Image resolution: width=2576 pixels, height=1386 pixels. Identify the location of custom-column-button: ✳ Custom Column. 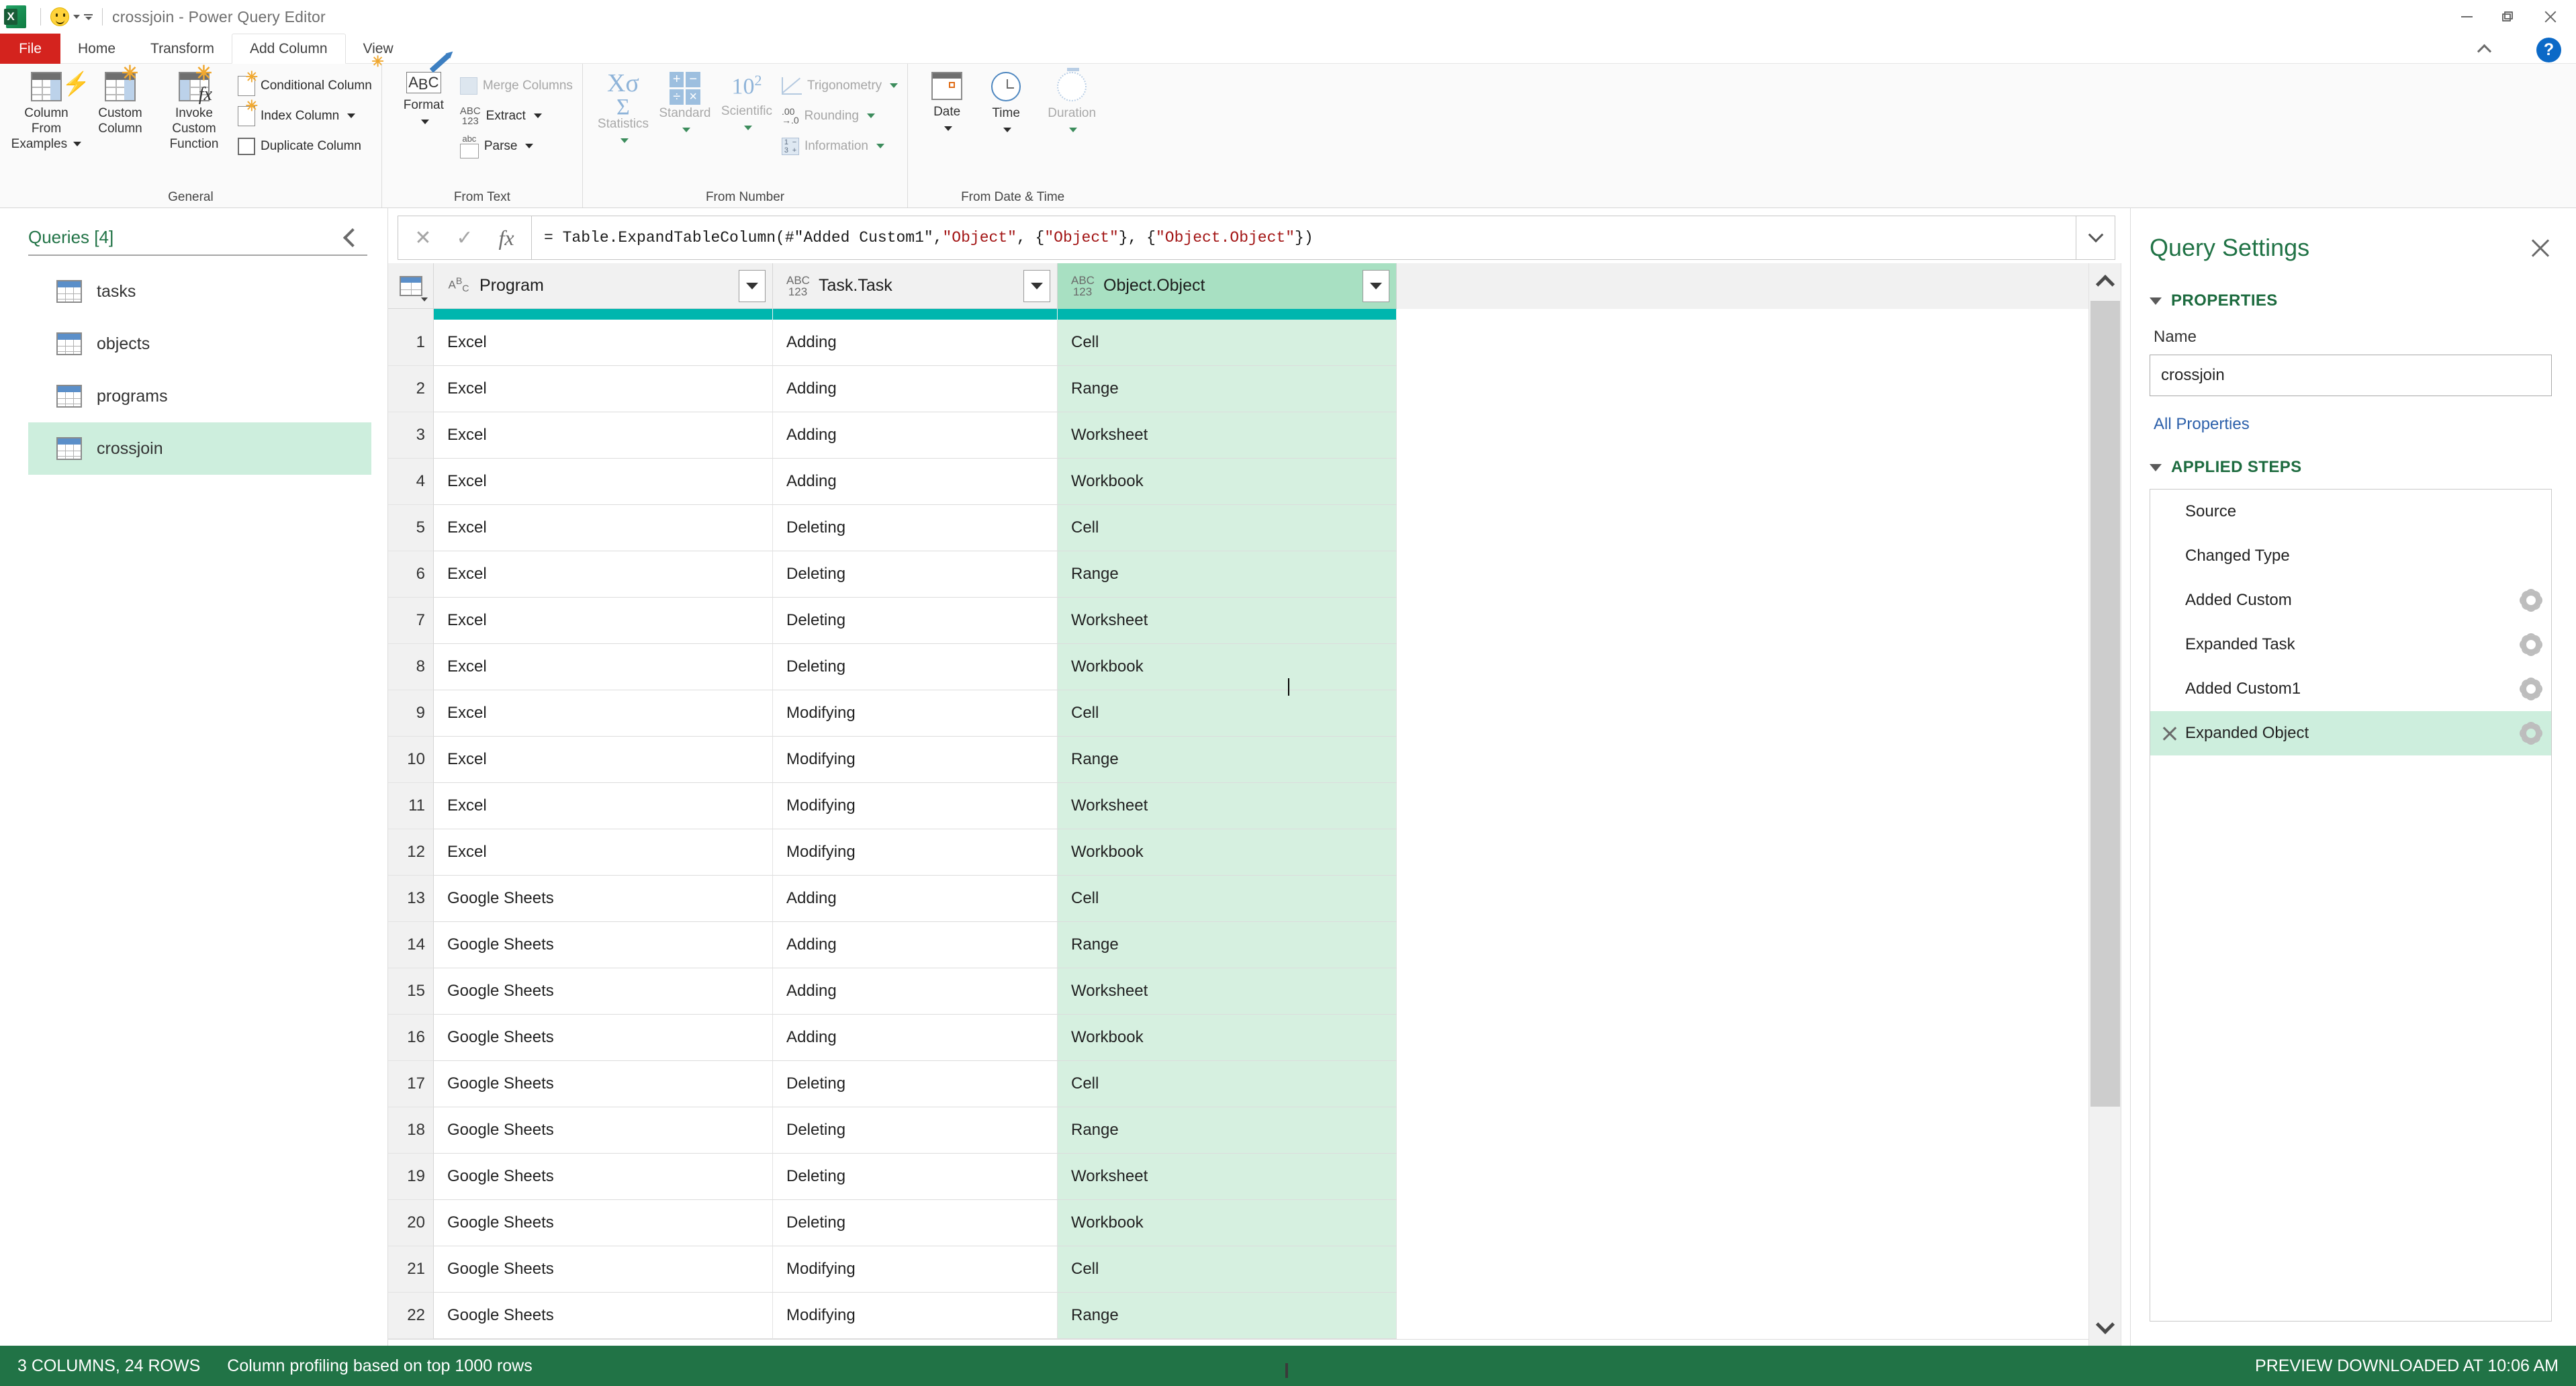
(120, 100).